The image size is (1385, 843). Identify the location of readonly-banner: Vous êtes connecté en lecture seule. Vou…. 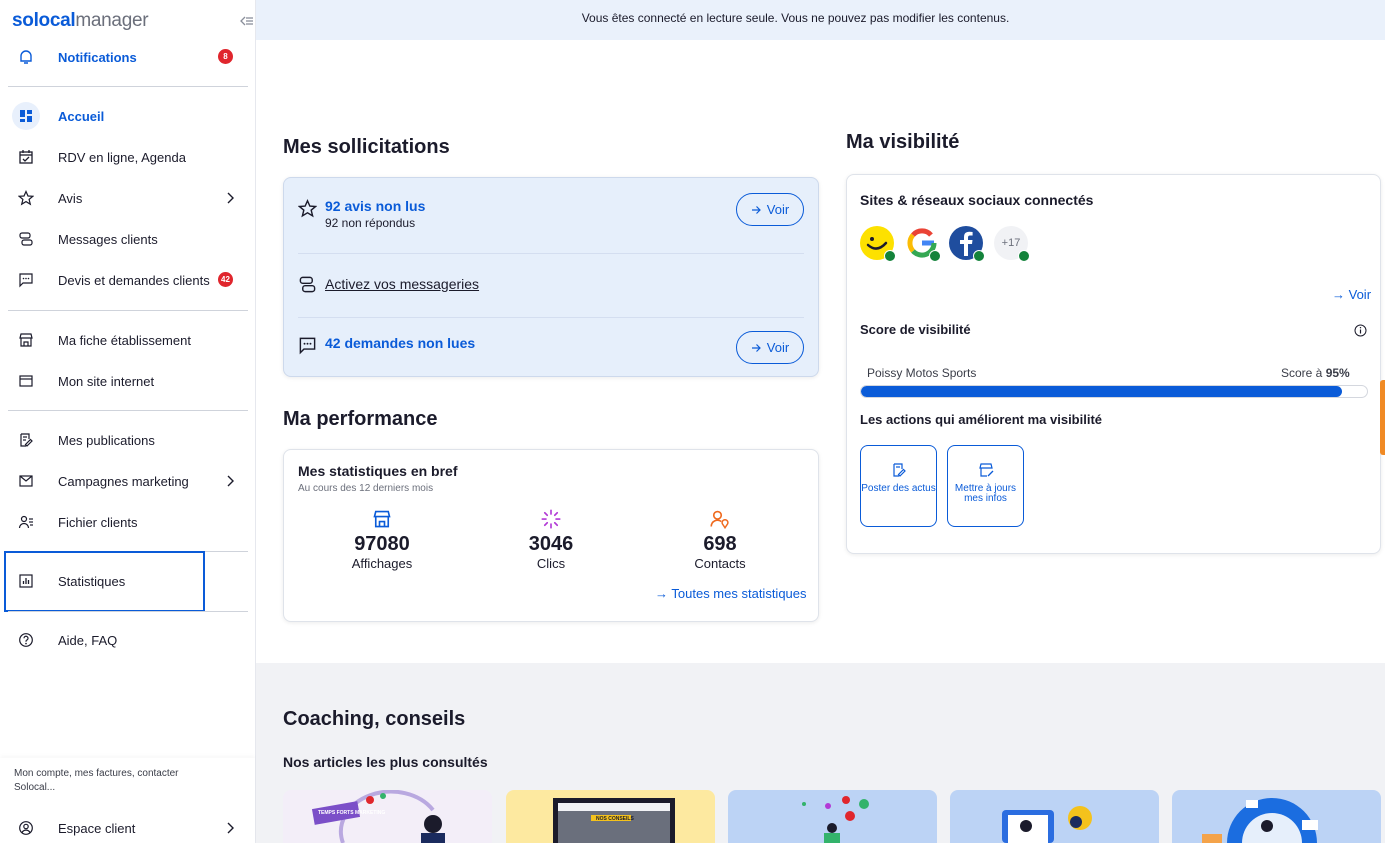
(820, 20).